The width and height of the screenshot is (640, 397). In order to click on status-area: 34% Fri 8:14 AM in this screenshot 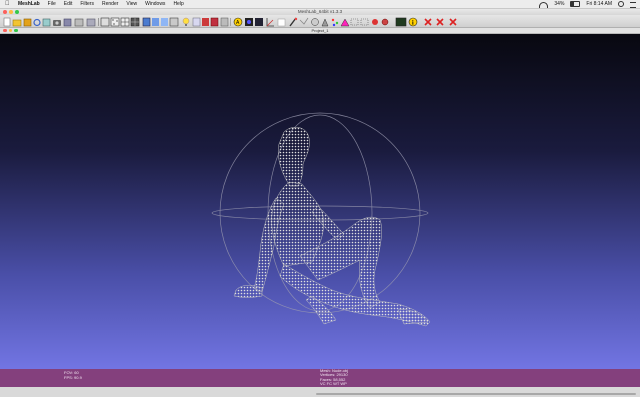, I will do `click(587, 4)`.